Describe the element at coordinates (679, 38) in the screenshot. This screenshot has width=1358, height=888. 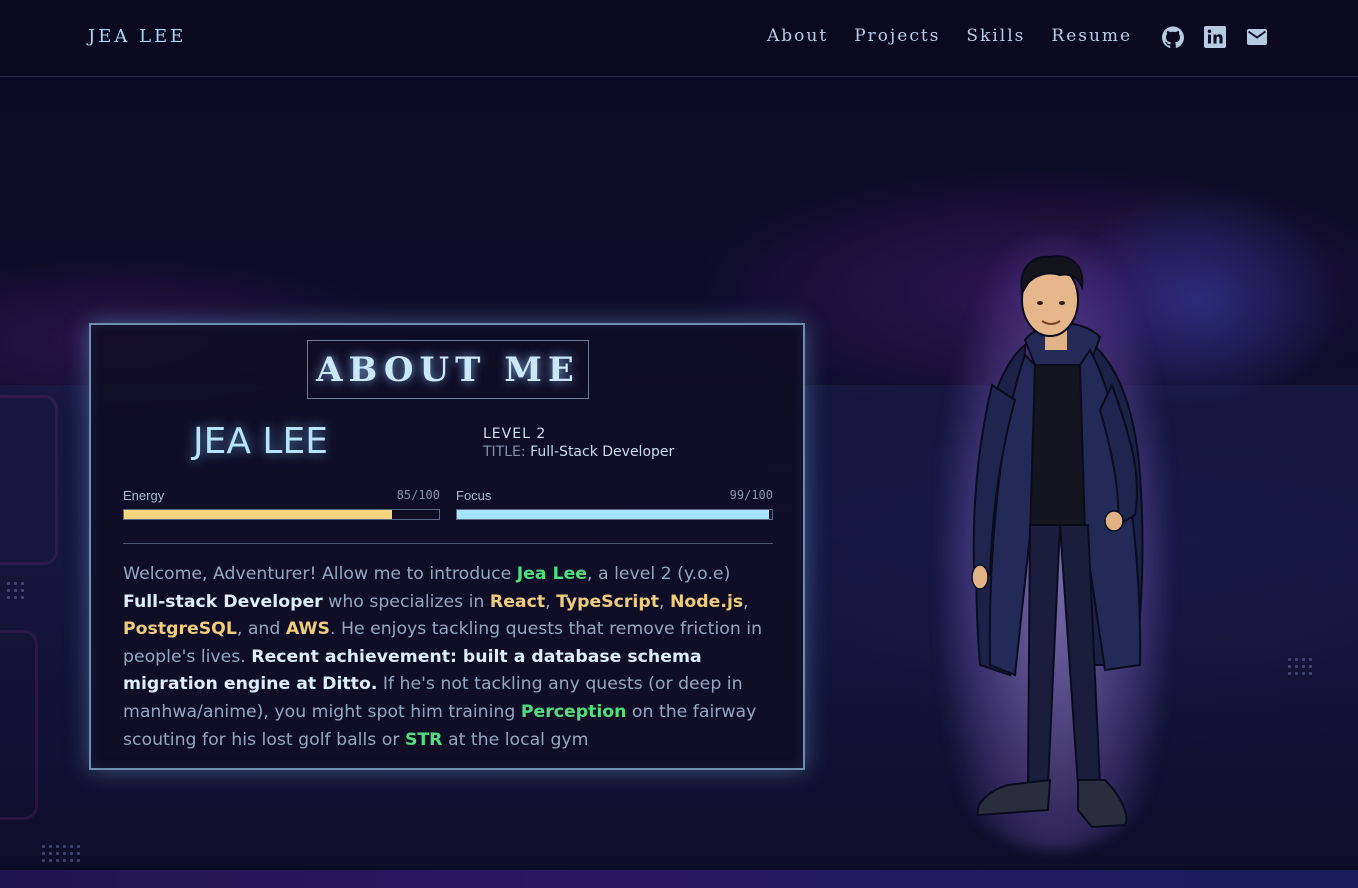
I see `top-nav: JEA LEE About Projects Skills Resume` at that location.